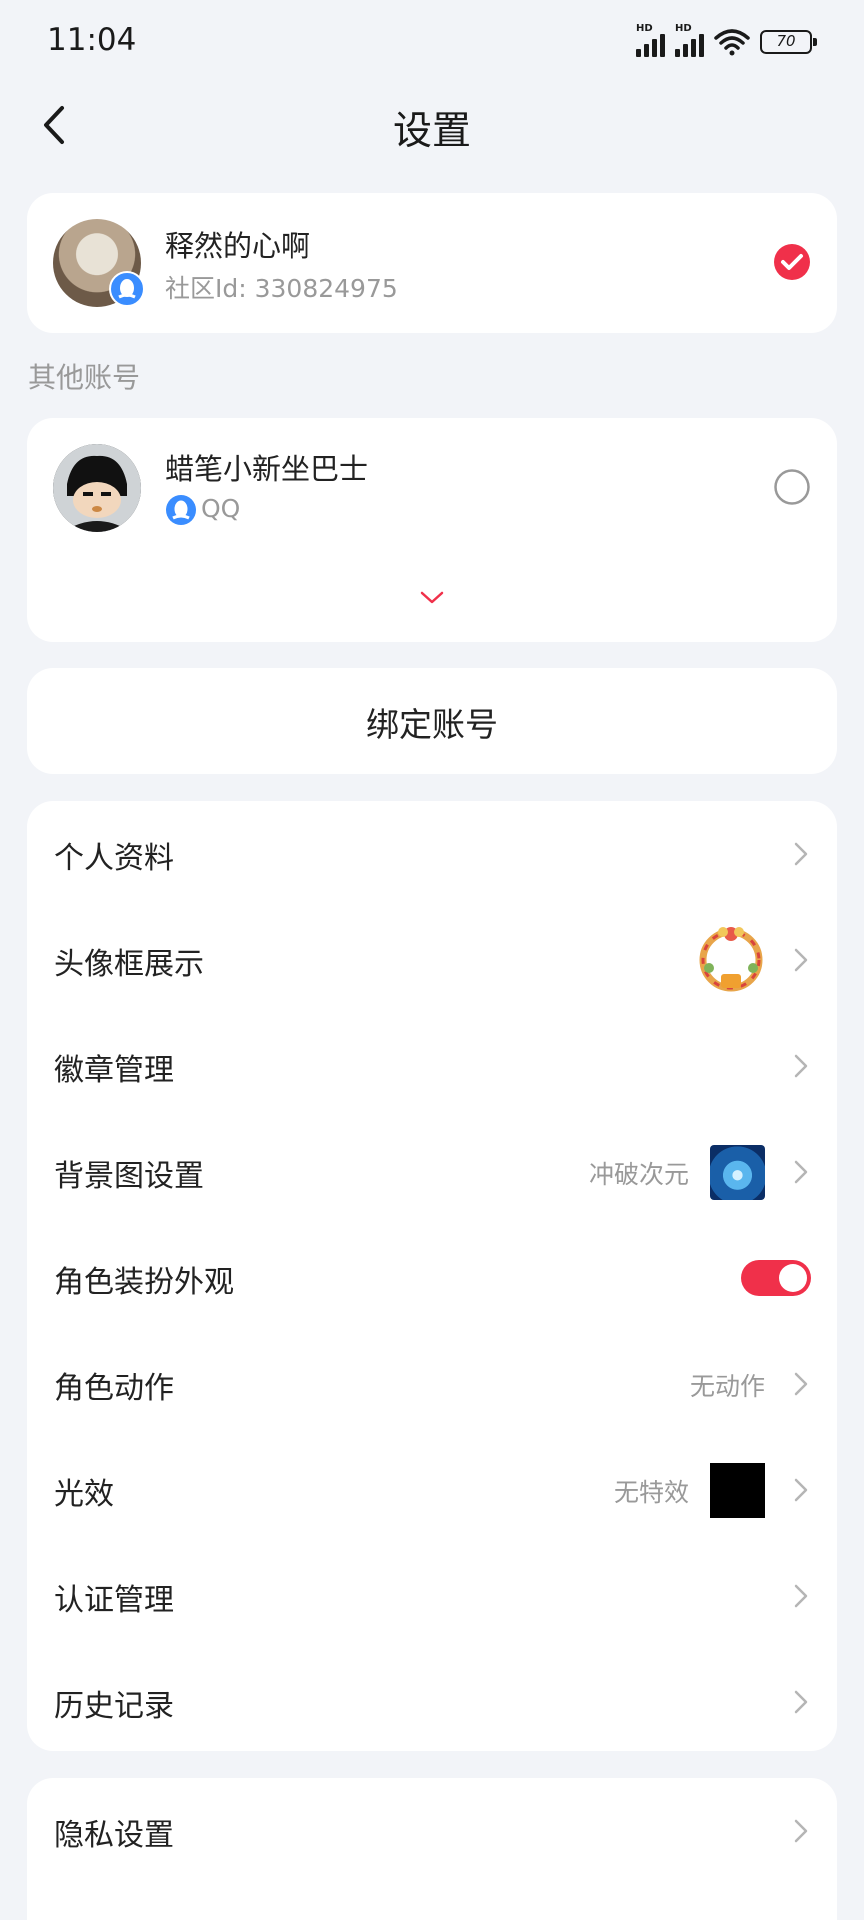 Image resolution: width=864 pixels, height=1920 pixels. What do you see at coordinates (238, 246) in the screenshot?
I see `account-name: 释然的心啊` at bounding box center [238, 246].